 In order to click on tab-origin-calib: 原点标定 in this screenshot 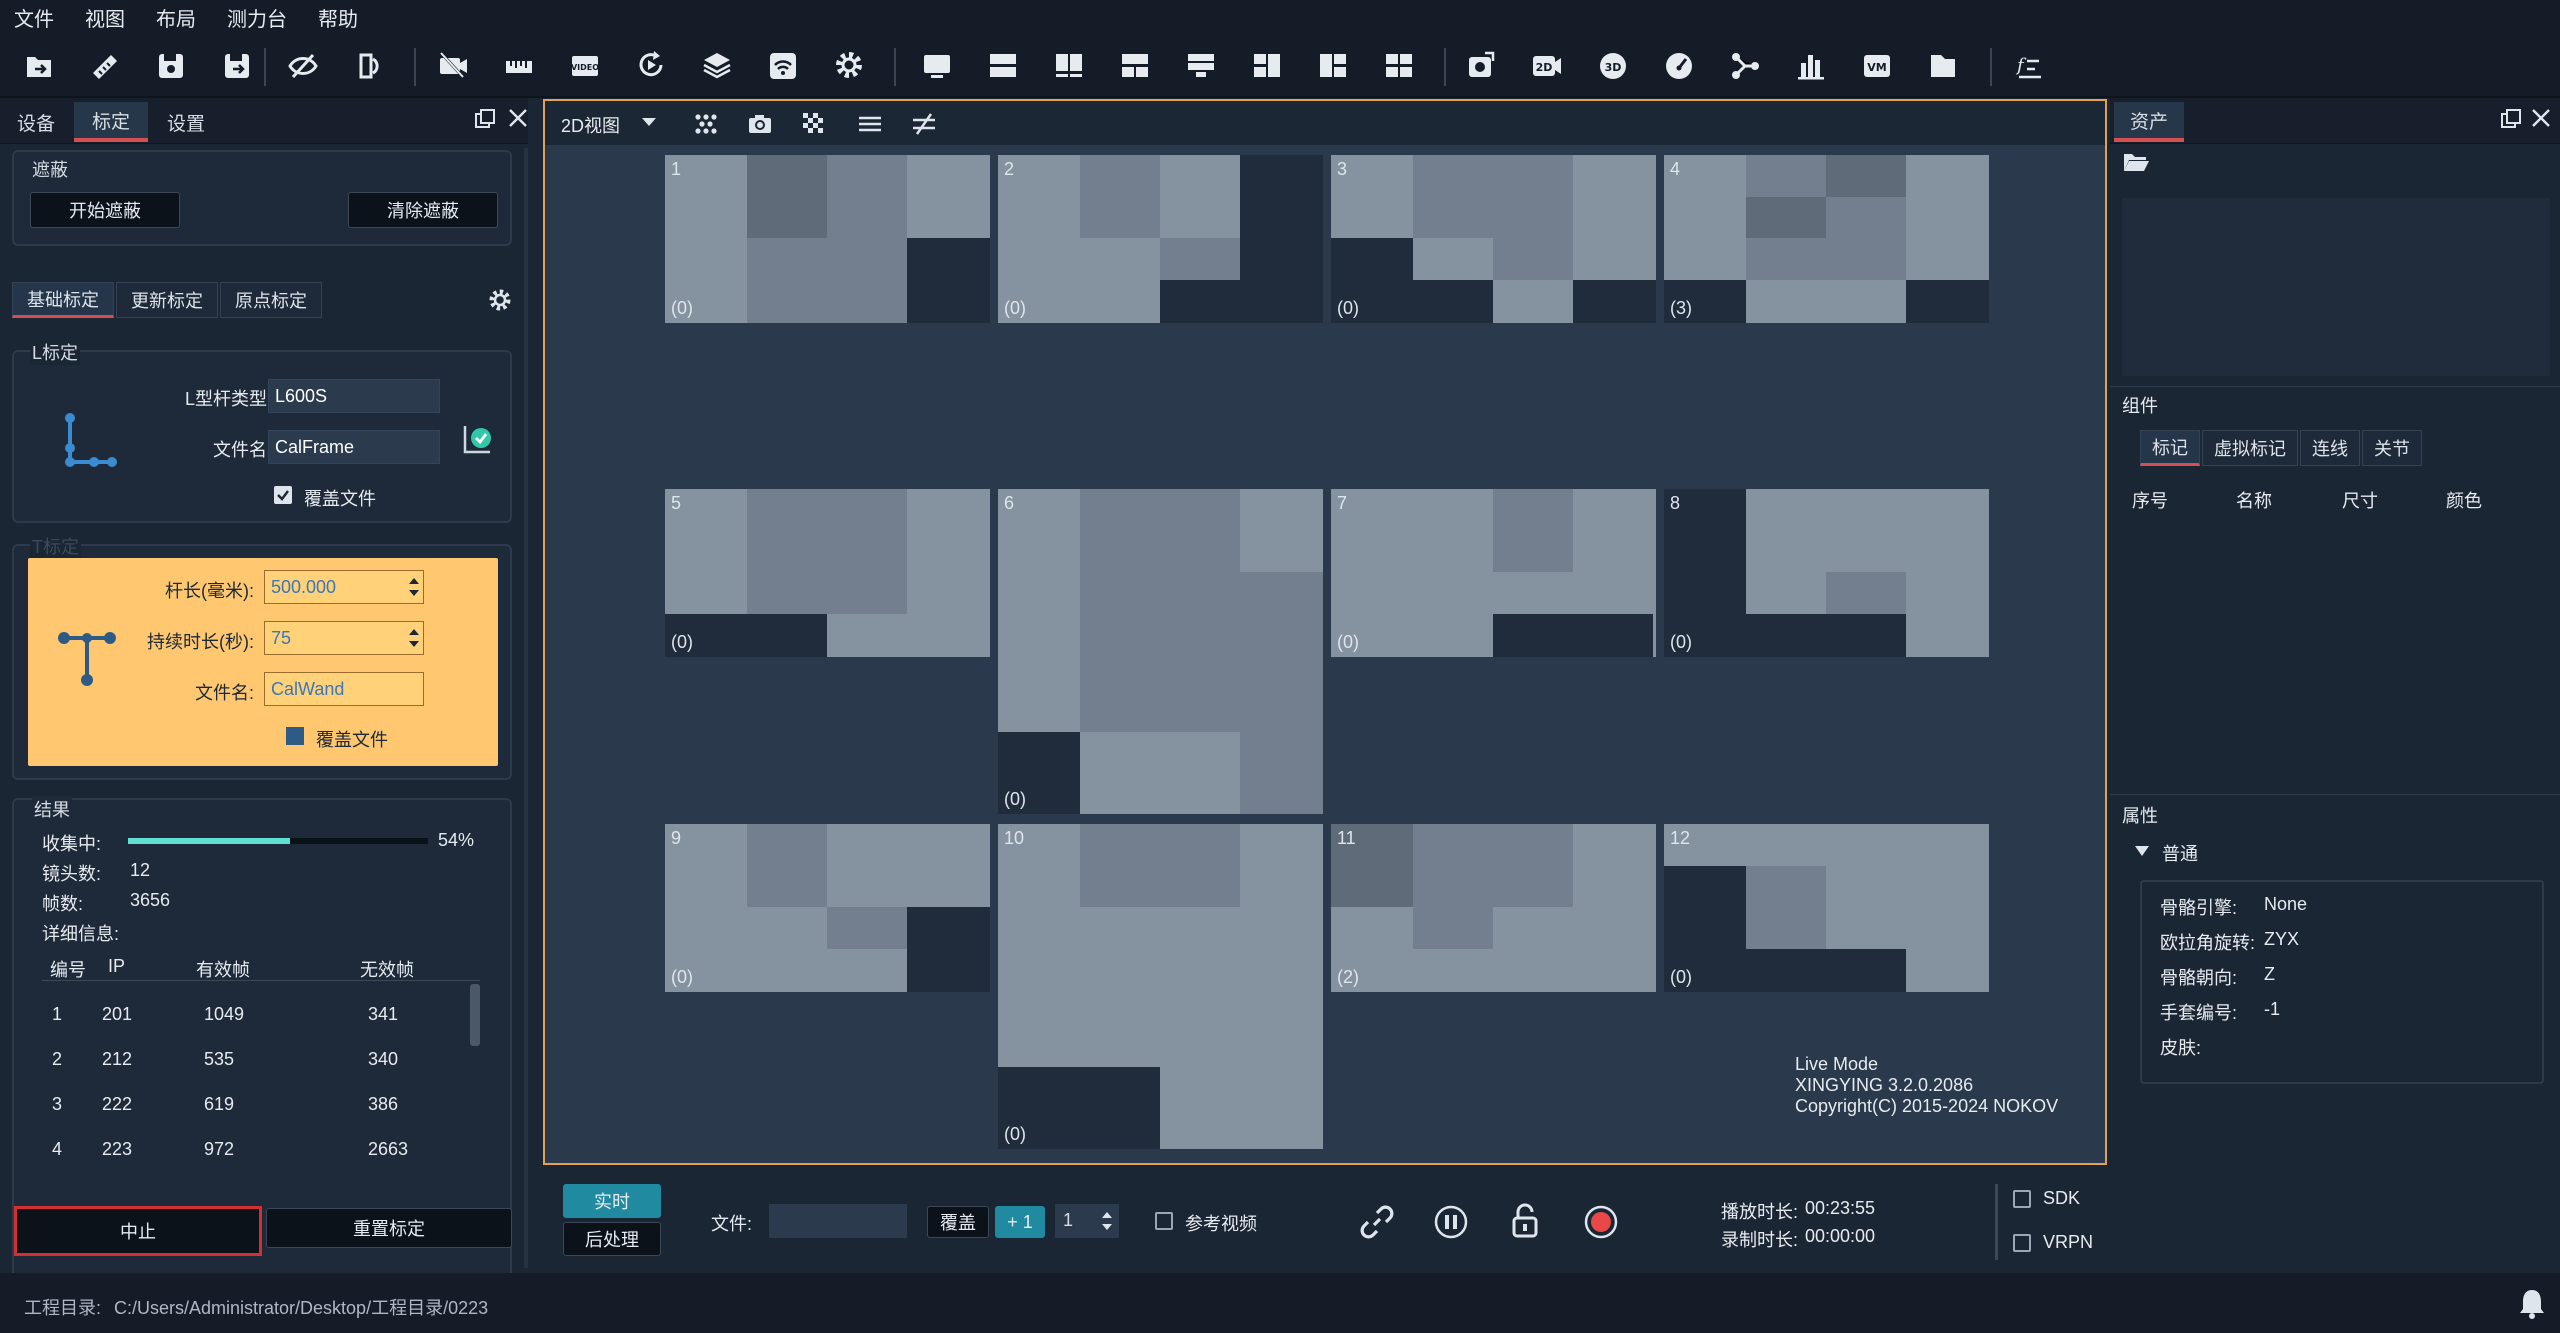, I will do `click(271, 300)`.